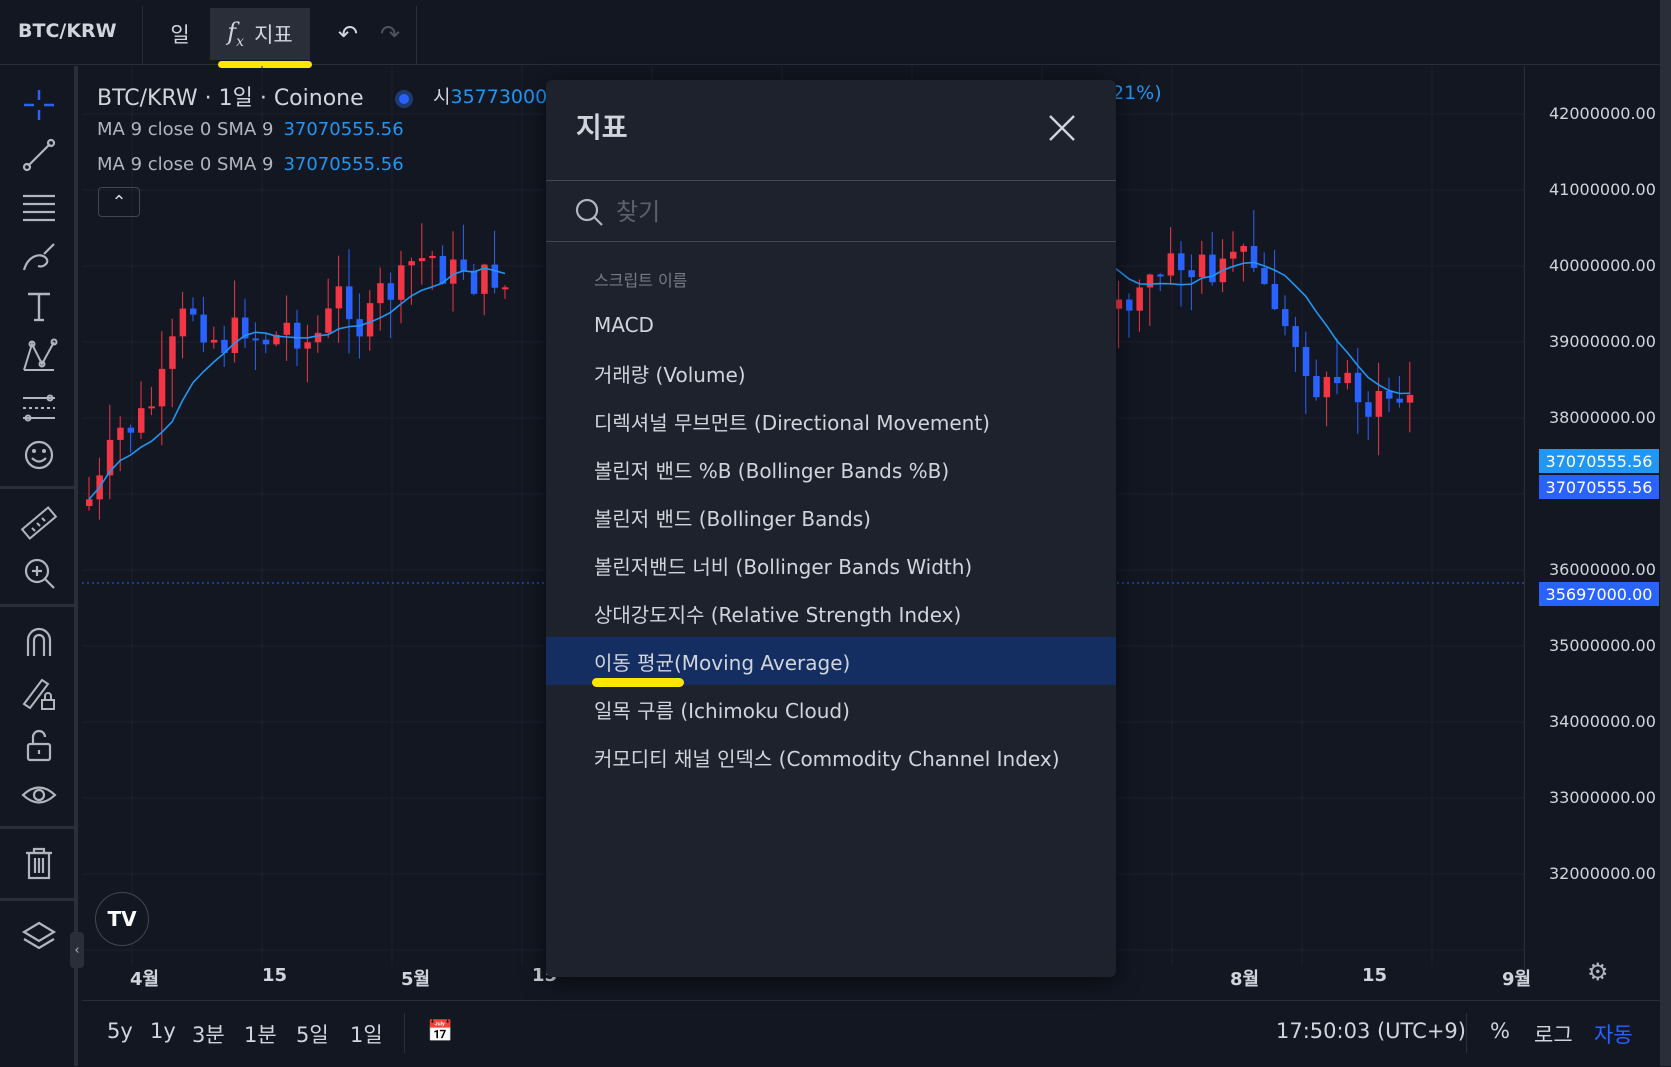 This screenshot has width=1671, height=1067. What do you see at coordinates (831, 757) in the screenshot?
I see `indicator-item: 커모디티 채널 인덱스 (Commodity Channel Index)` at bounding box center [831, 757].